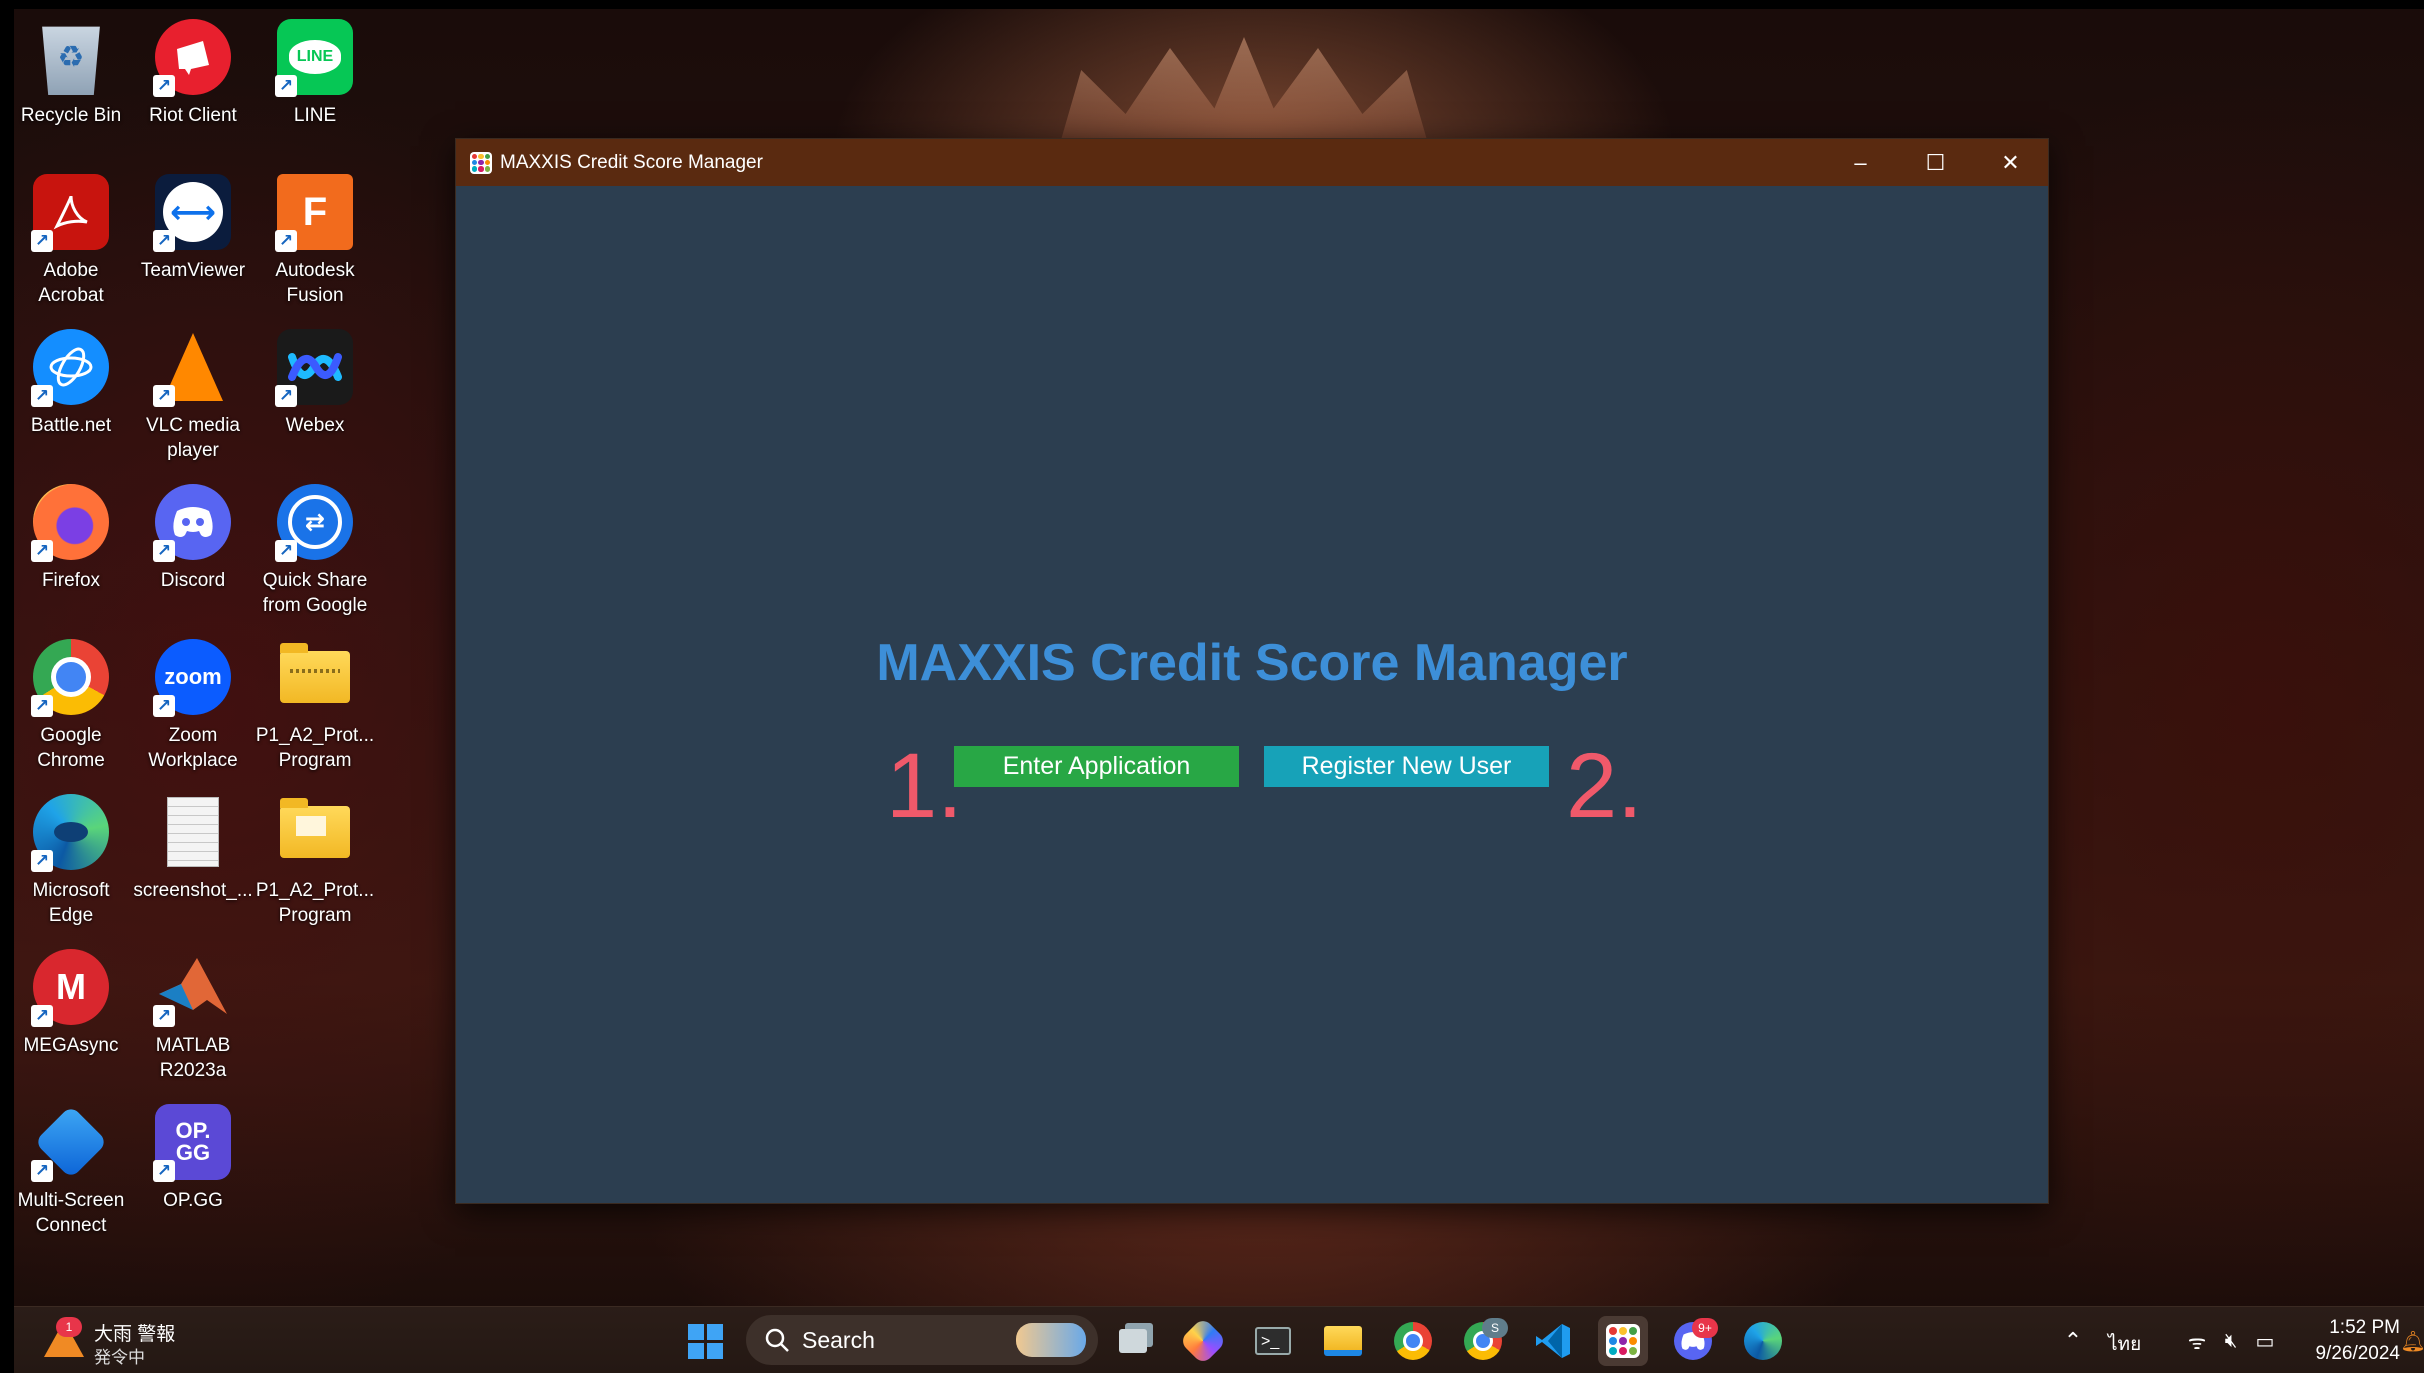 The image size is (2424, 1373). What do you see at coordinates (1244, 92) in the screenshot?
I see `wallpaper-crown` at bounding box center [1244, 92].